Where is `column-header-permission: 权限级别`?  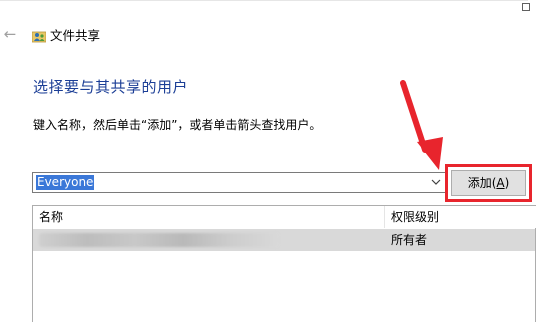
column-header-permission: 权限级别 is located at coordinates (461, 217).